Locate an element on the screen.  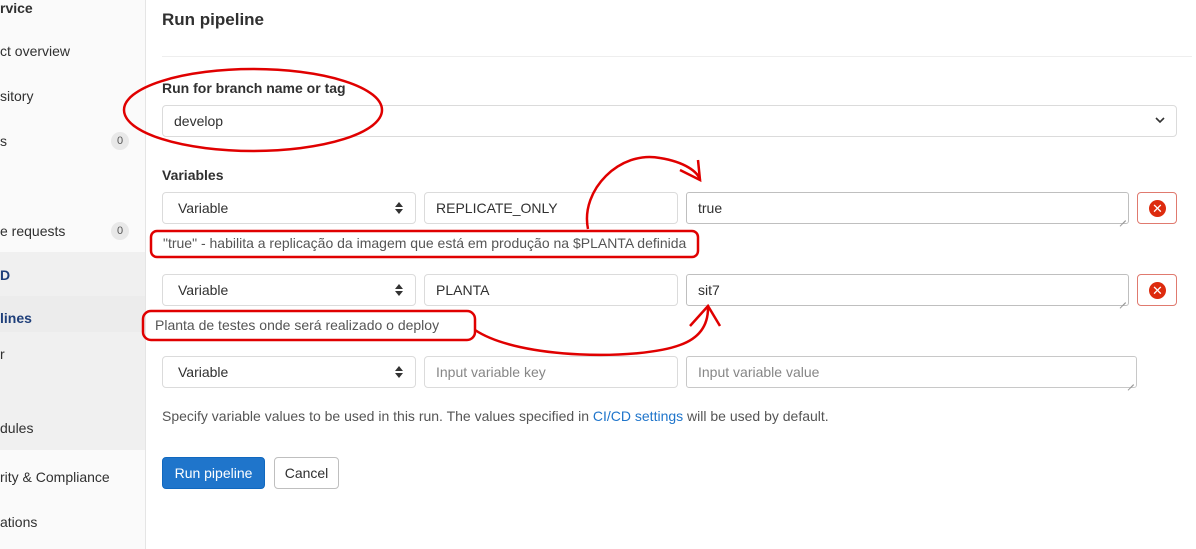
variable-value-input: true is located at coordinates (907, 208).